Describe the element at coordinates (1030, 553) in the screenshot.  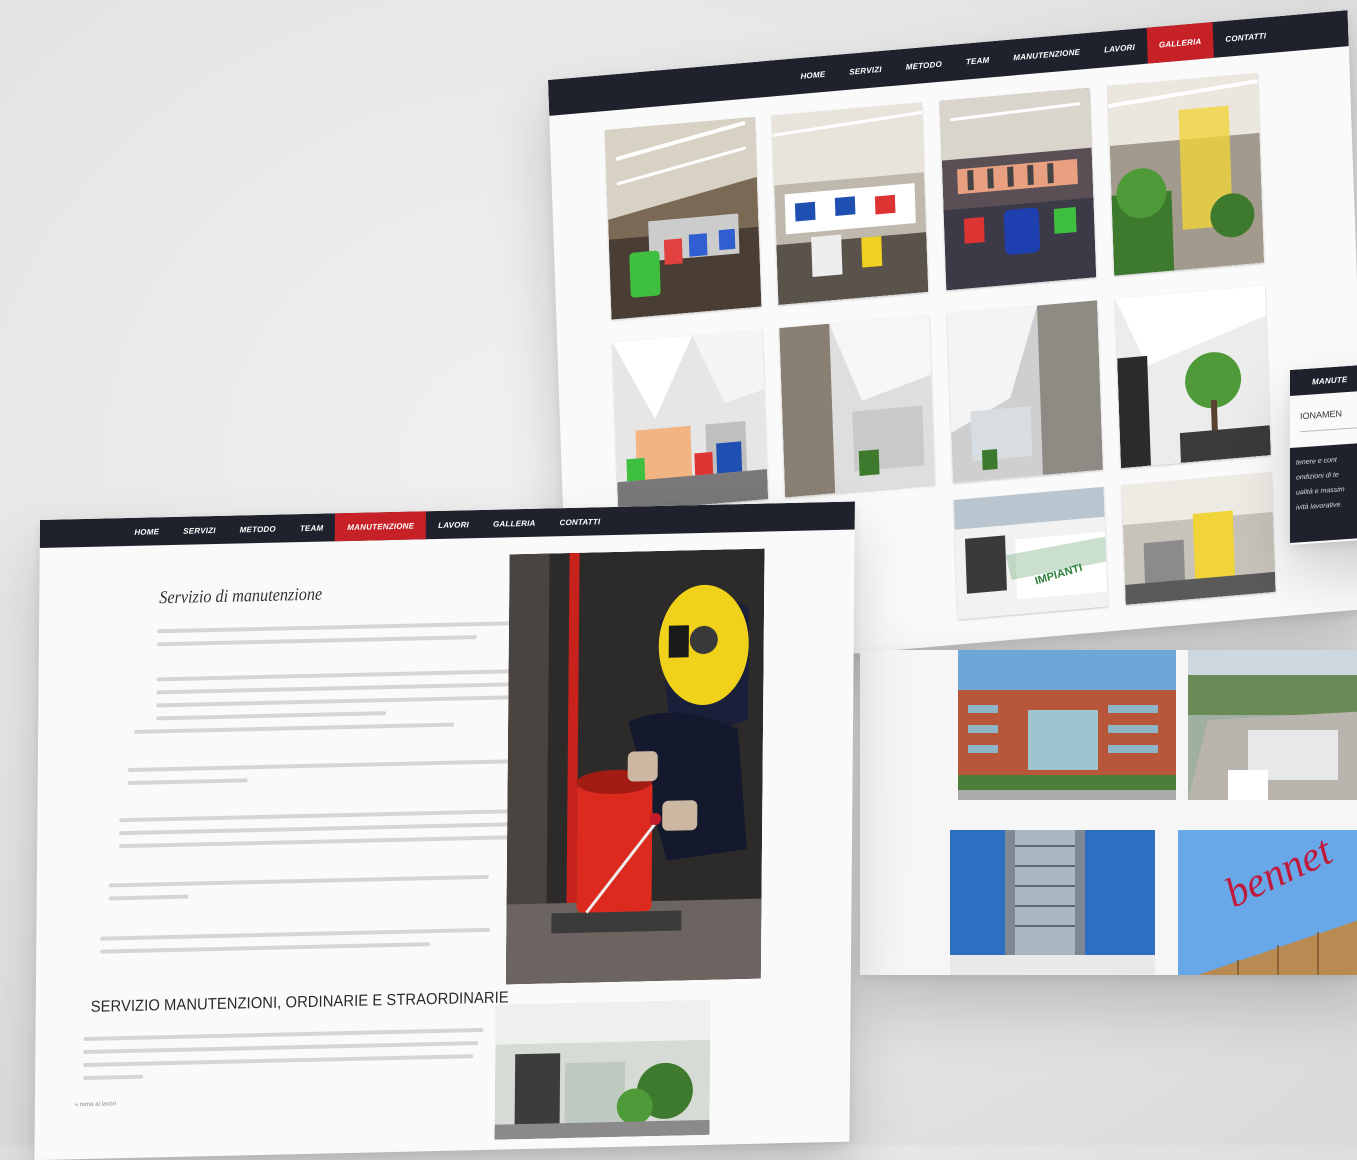
I see `gallery-photo-truck: IMPIANTI` at that location.